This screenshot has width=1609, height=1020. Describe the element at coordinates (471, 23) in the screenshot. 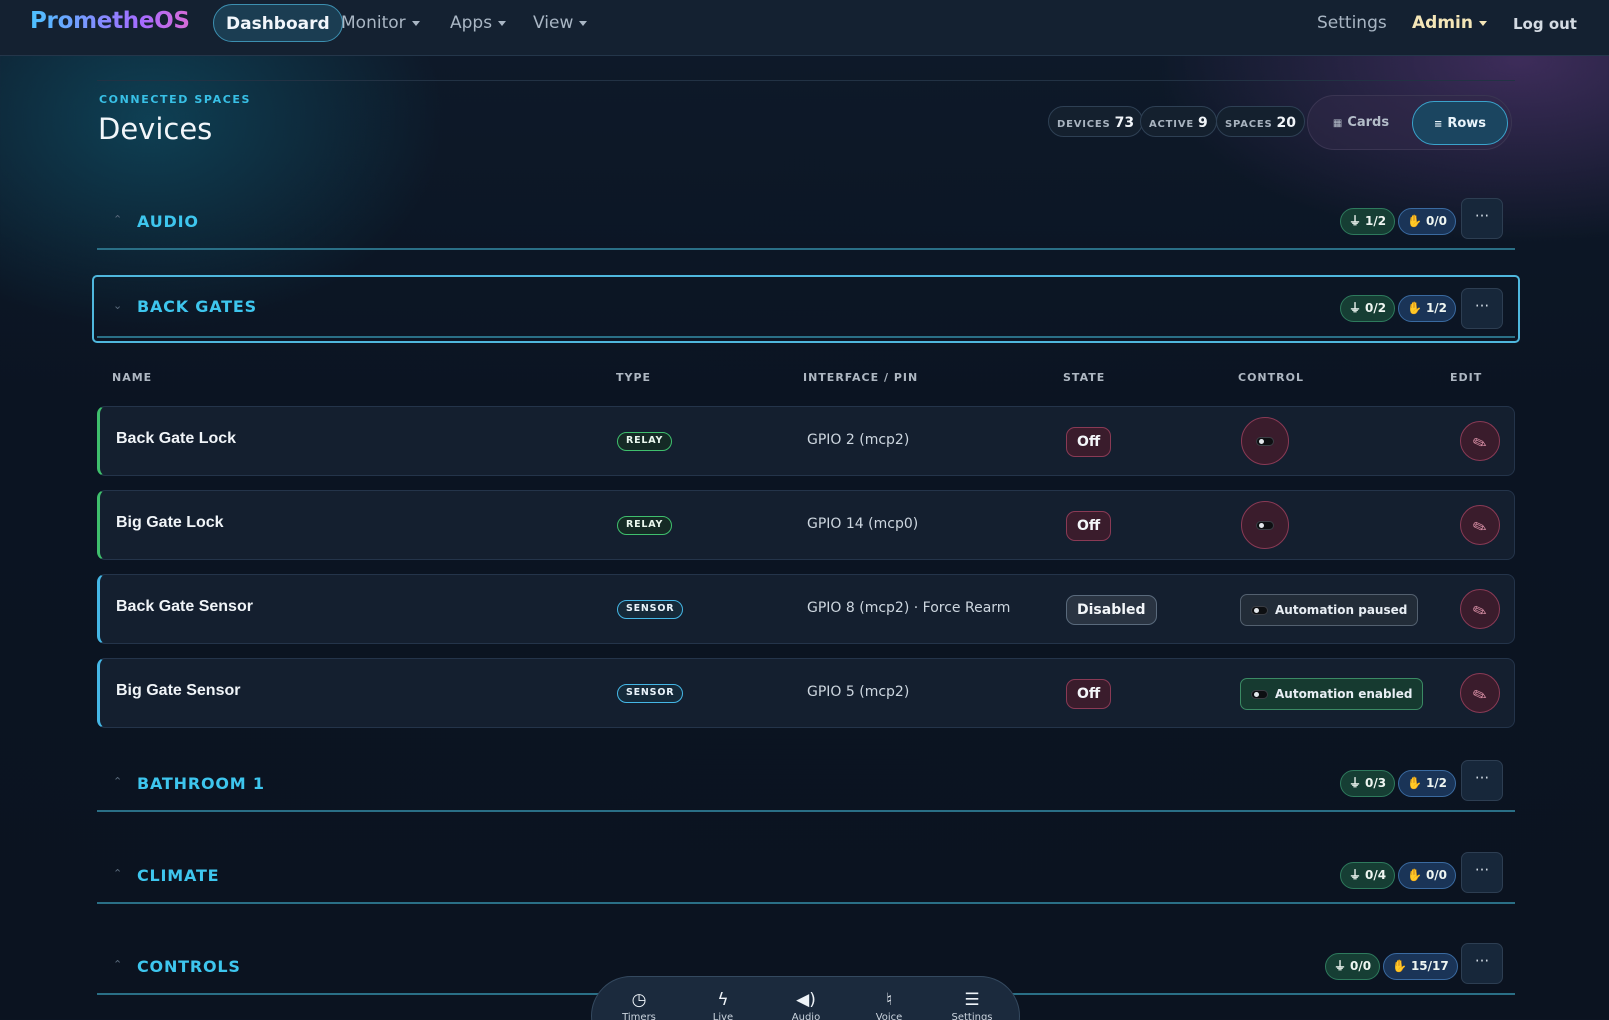

I see `nav-apps-label: Apps` at that location.